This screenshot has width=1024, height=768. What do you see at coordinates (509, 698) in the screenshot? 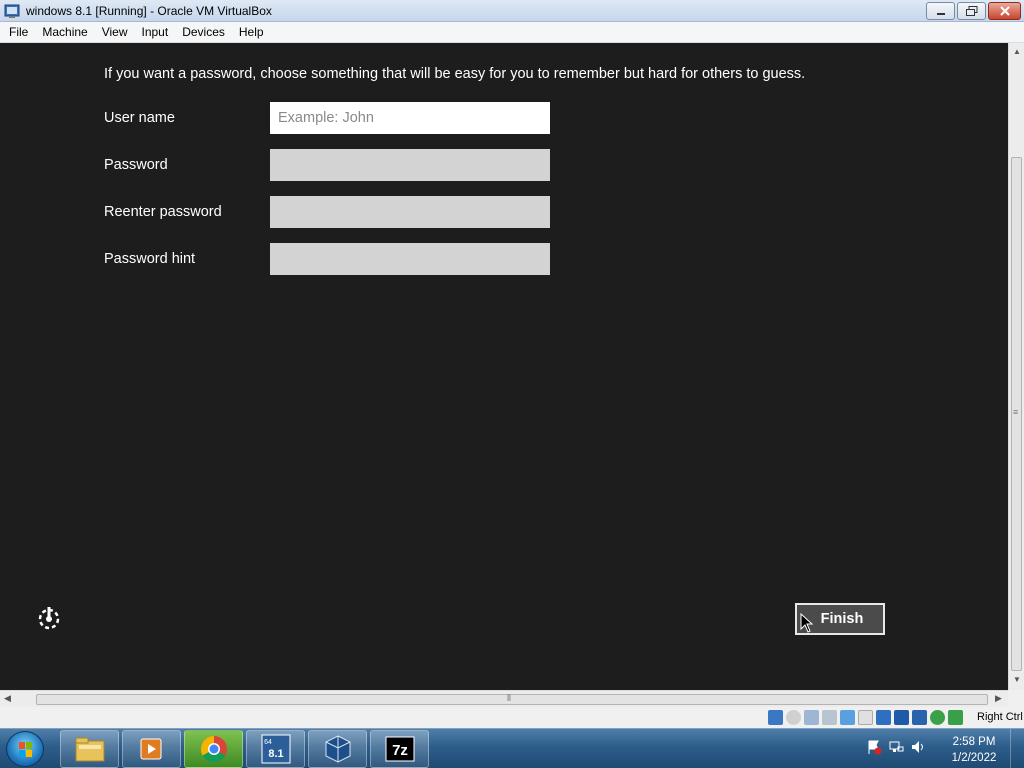
I see `grip-icon: ⦀` at bounding box center [509, 698].